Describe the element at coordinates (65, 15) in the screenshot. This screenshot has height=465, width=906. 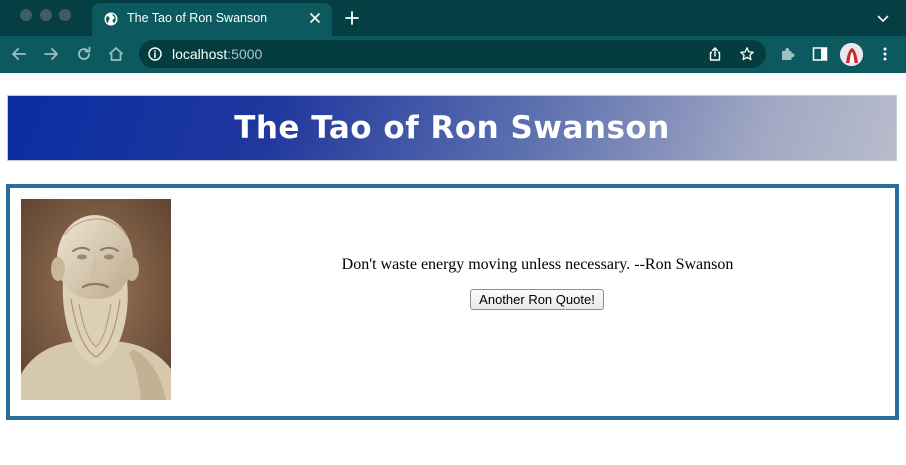
I see `window-zoom-dot` at that location.